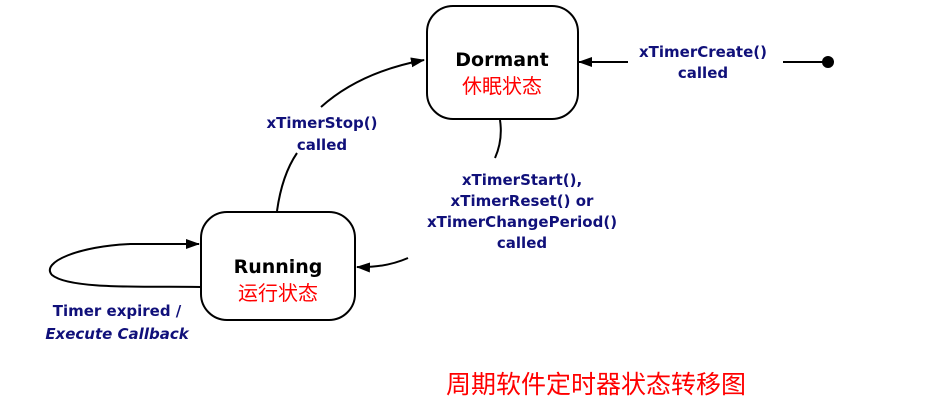 Image resolution: width=942 pixels, height=408 pixels. I want to click on start-label-line1: xTimerStart(),, so click(522, 180).